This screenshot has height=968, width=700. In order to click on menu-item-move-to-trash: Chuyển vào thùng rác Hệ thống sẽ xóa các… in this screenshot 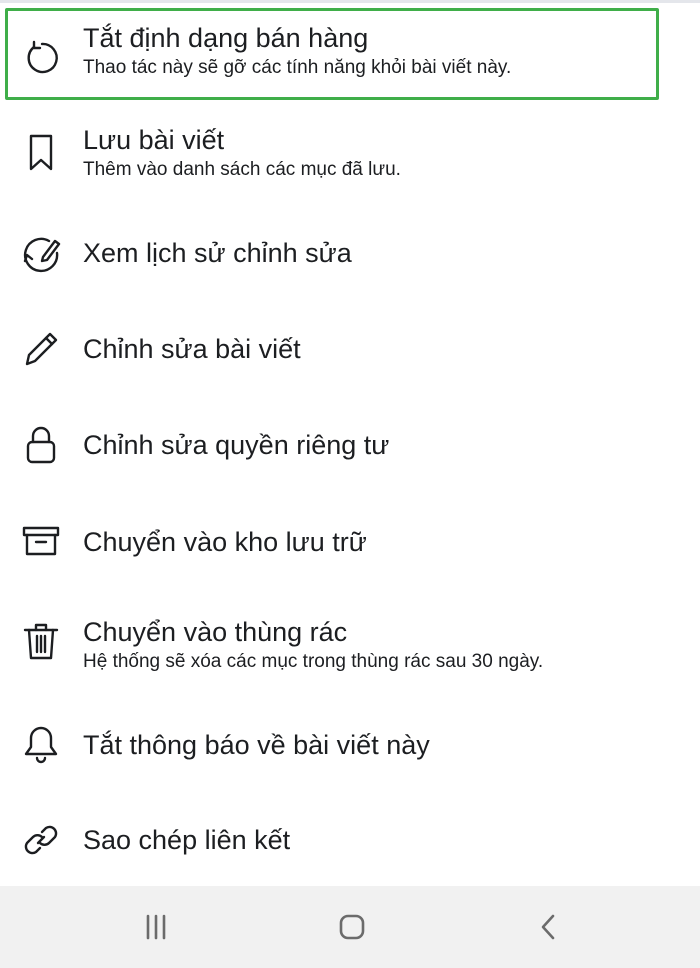, I will do `click(350, 647)`.